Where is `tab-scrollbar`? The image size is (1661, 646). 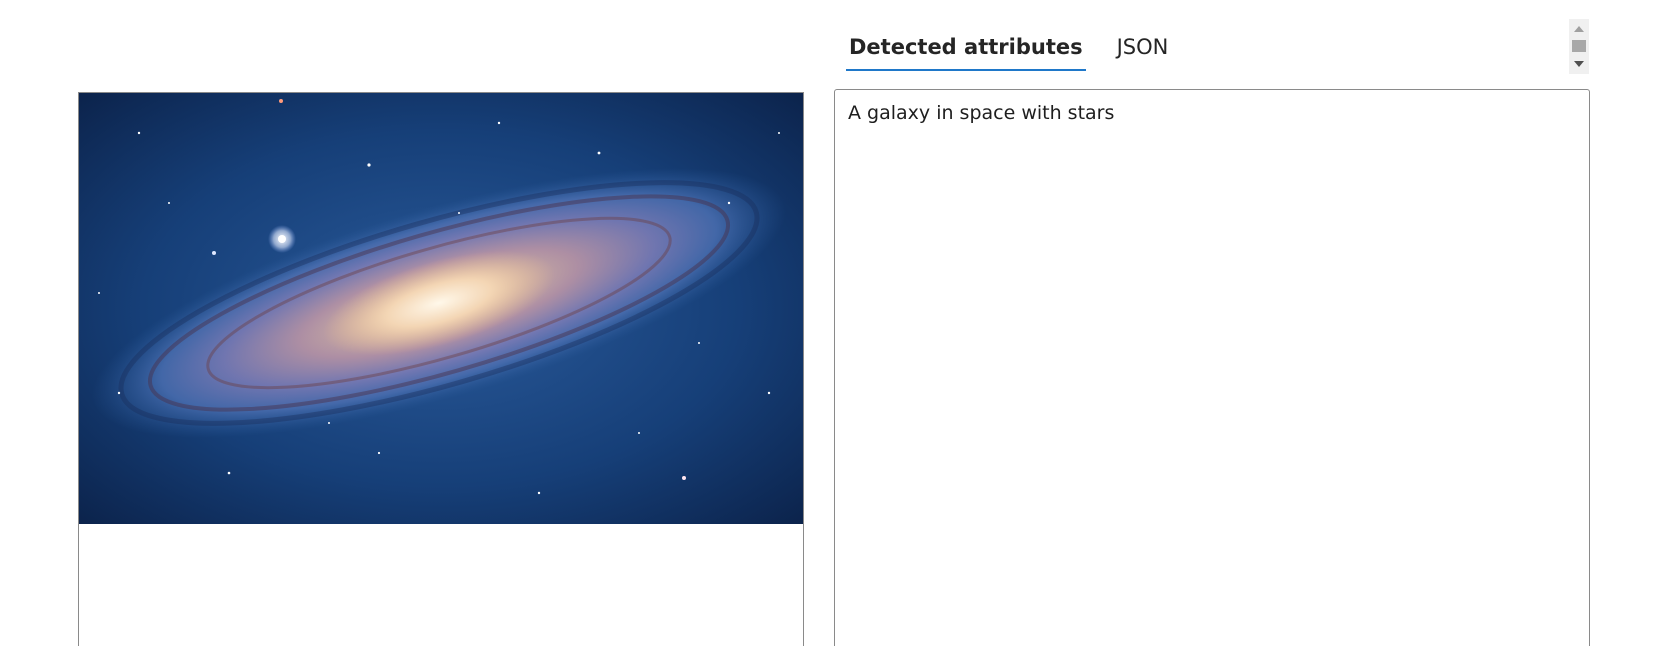
tab-scrollbar is located at coordinates (1579, 46).